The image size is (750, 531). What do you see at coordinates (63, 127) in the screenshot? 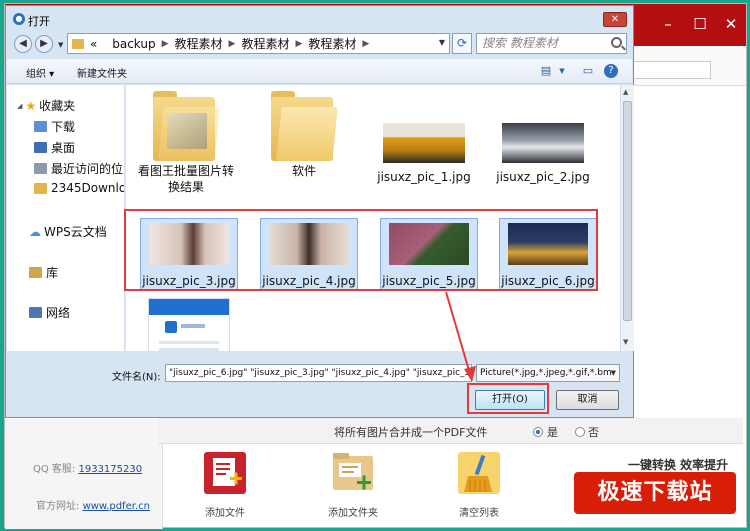
I see `nav-label: 下载` at bounding box center [63, 127].